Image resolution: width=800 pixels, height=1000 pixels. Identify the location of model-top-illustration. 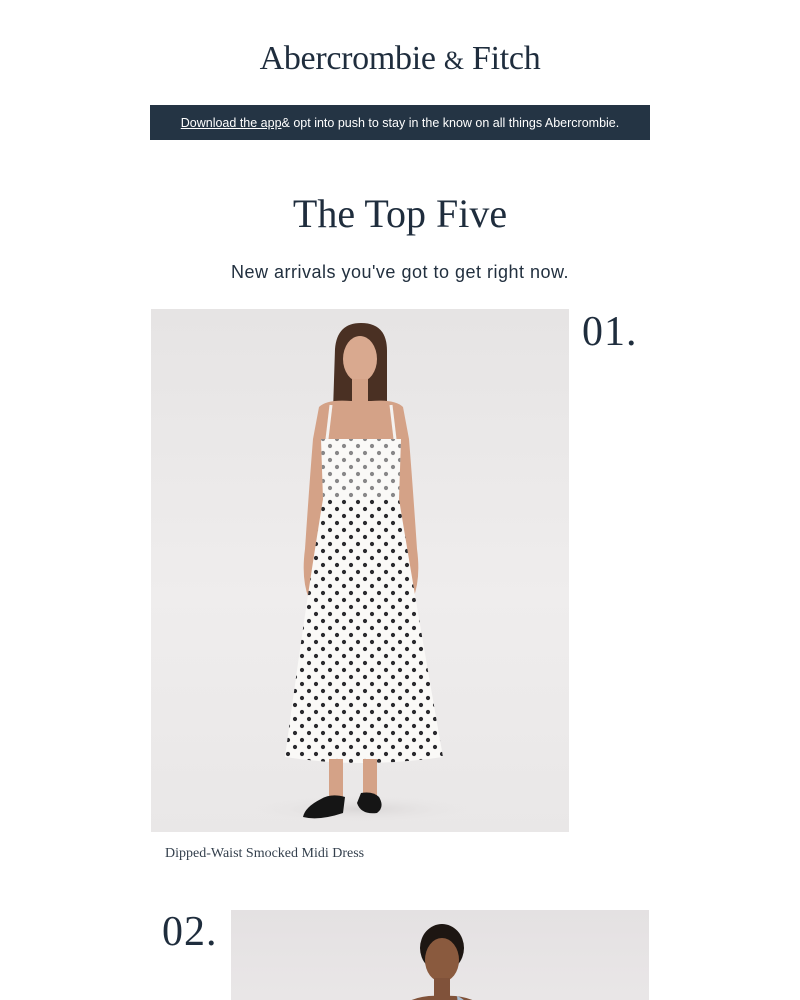
(442, 962).